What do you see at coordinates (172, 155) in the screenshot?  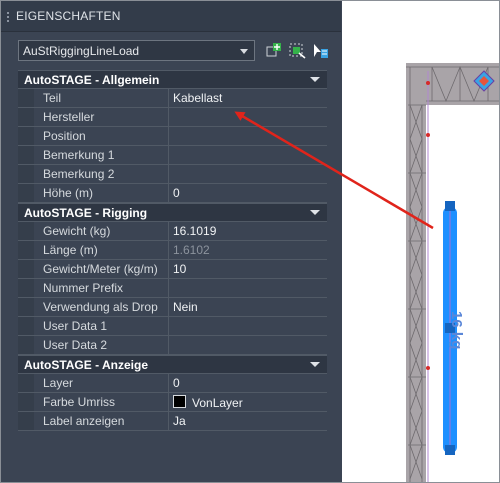 I see `property-row-bemerkung-1: Bemerkung 1` at bounding box center [172, 155].